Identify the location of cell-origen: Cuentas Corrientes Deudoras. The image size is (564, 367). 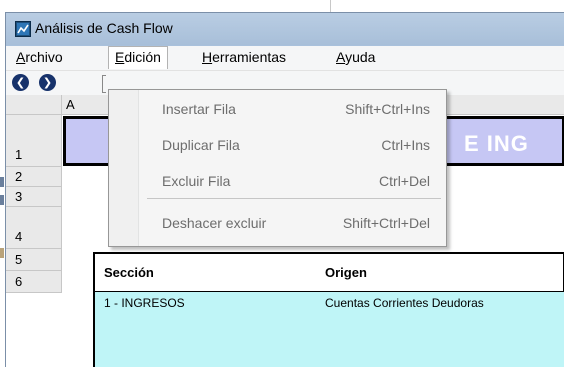
(404, 303).